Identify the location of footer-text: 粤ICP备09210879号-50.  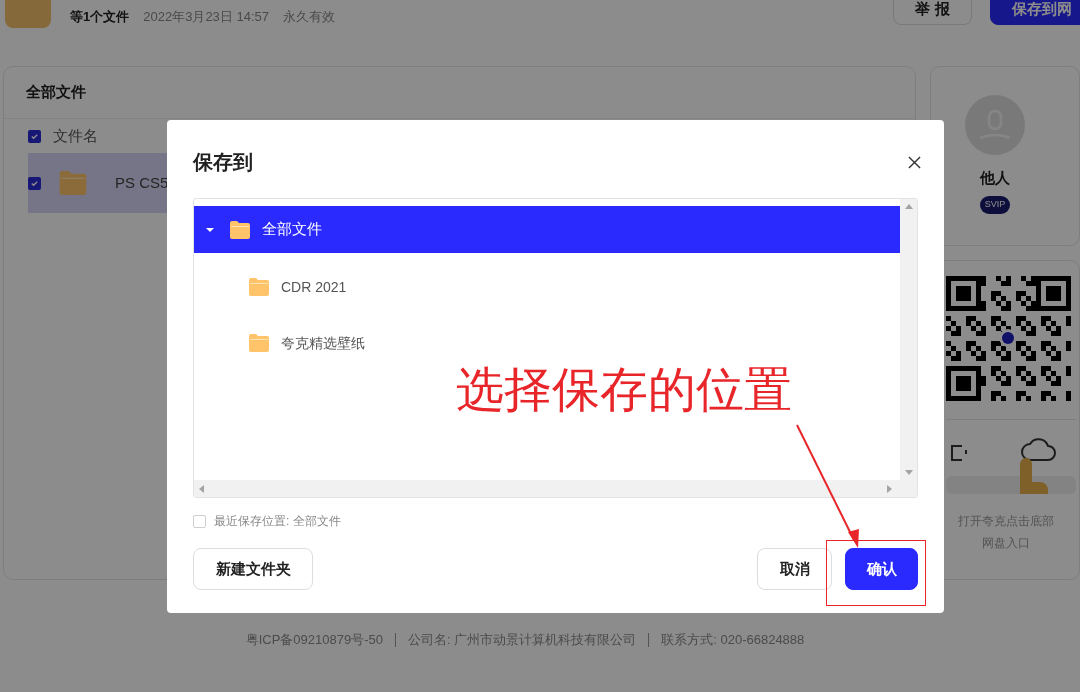
(314, 640).